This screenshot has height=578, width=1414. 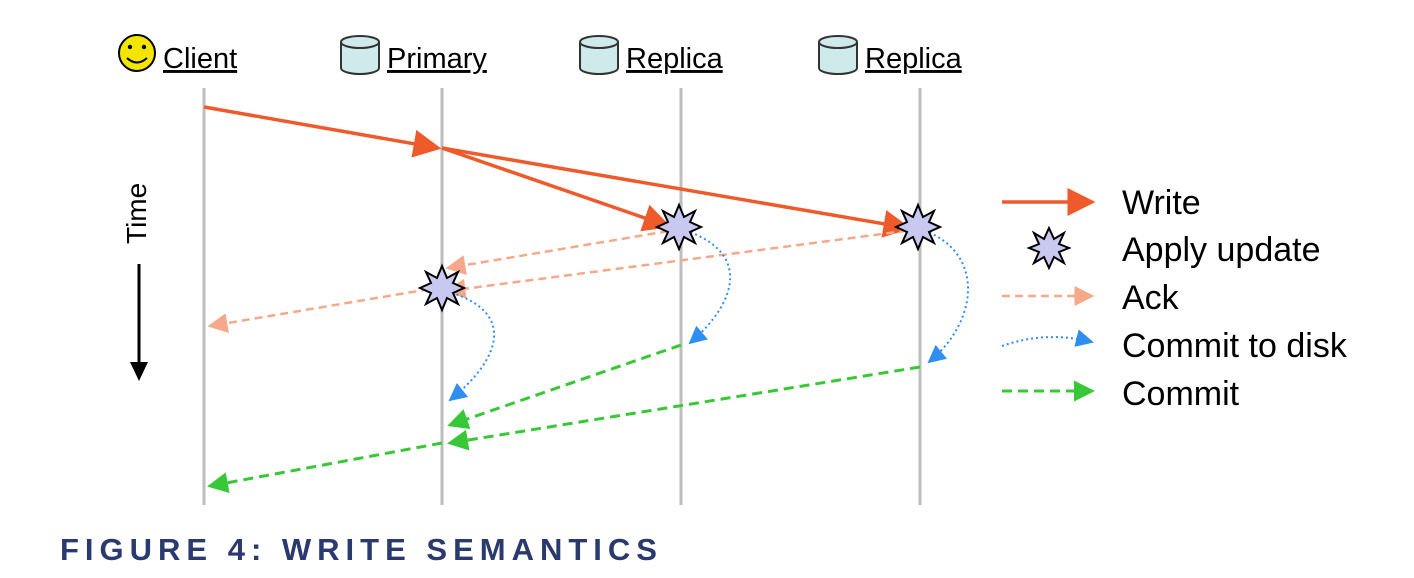 What do you see at coordinates (200, 59) in the screenshot?
I see `participant-label-client: Client` at bounding box center [200, 59].